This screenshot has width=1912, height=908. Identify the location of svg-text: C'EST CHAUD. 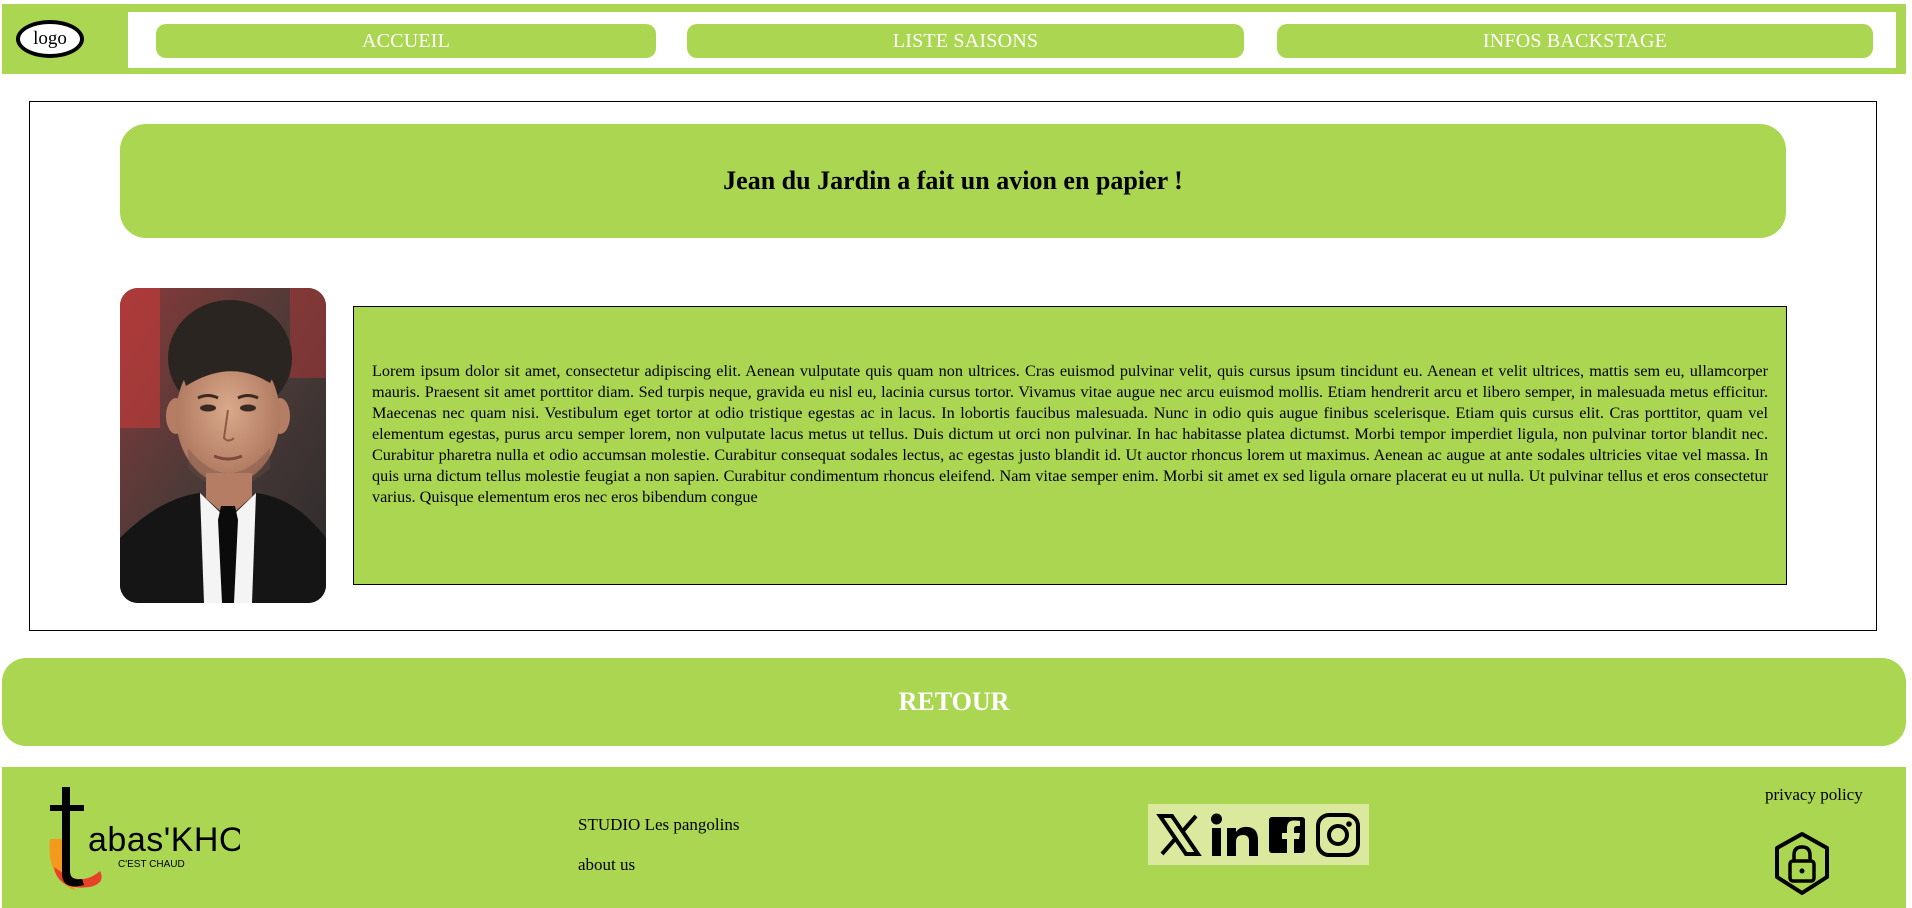
(151, 864).